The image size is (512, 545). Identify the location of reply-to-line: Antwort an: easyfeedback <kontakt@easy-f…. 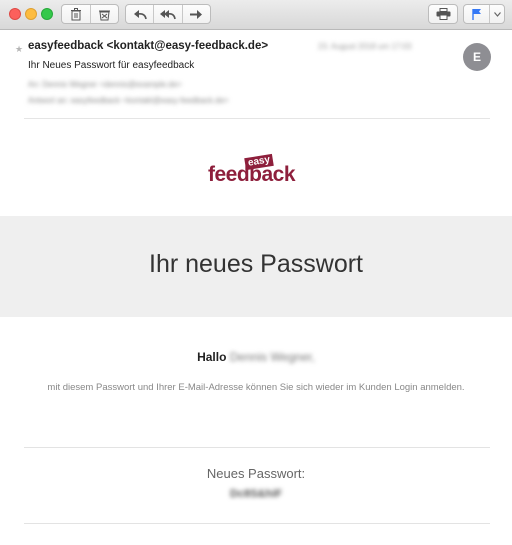
(128, 100).